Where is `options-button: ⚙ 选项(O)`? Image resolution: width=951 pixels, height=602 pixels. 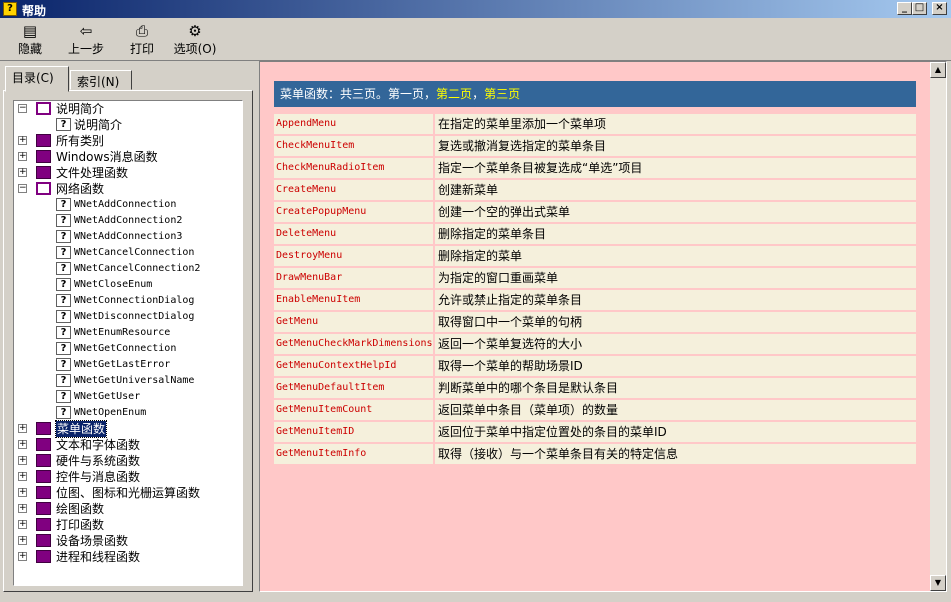
options-button: ⚙ 选项(O) is located at coordinates (195, 39).